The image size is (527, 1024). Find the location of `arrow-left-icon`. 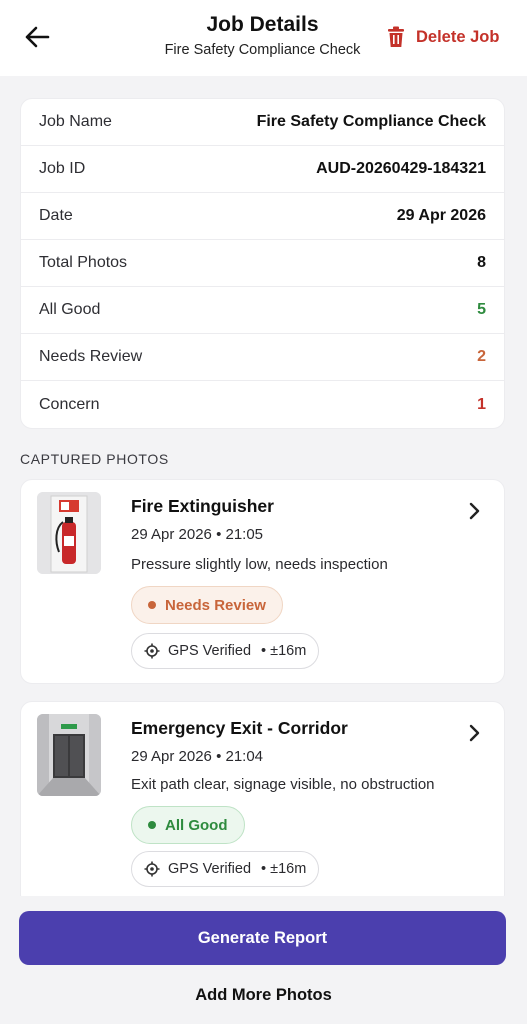

arrow-left-icon is located at coordinates (37, 37).